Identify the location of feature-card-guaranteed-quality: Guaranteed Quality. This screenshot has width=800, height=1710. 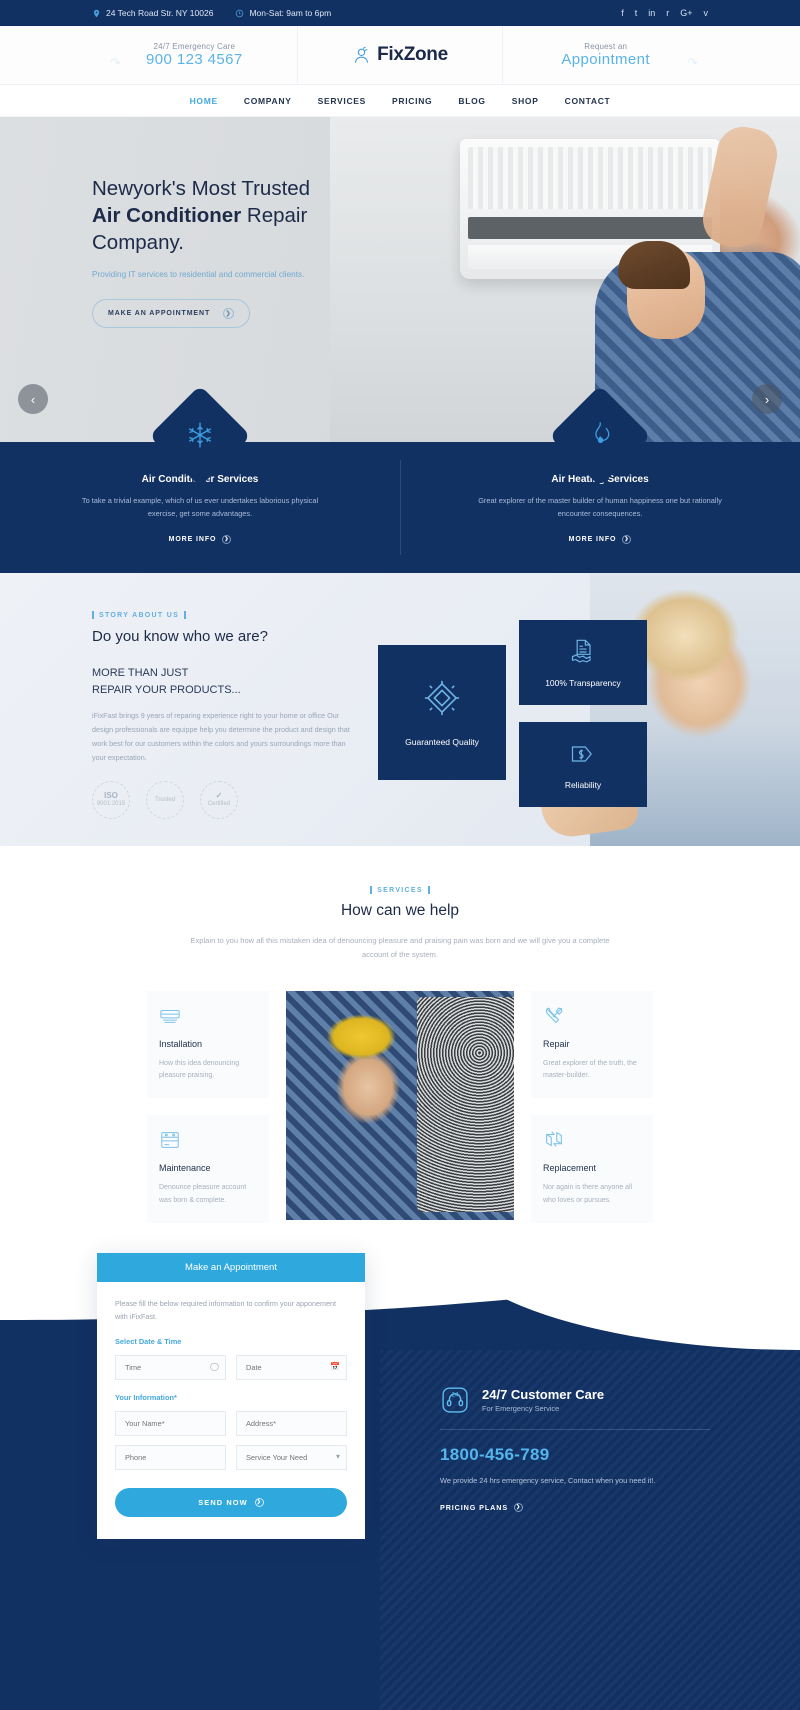
(442, 712).